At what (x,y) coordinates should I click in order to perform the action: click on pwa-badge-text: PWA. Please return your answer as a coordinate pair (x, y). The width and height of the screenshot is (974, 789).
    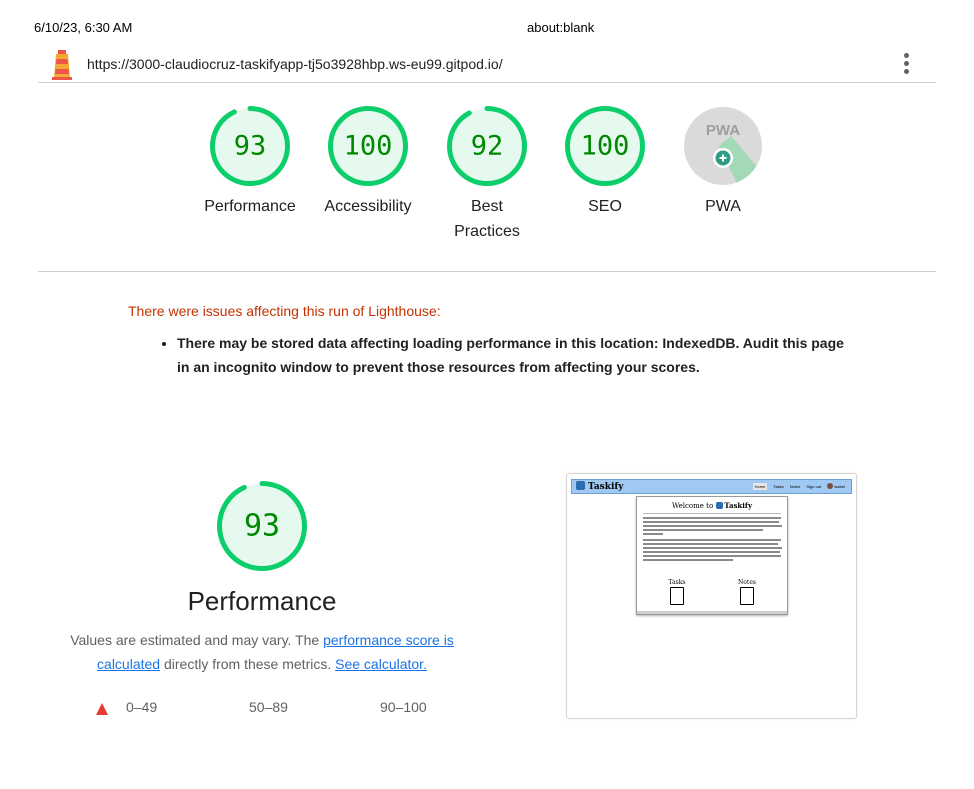
    Looking at the image, I should click on (723, 130).